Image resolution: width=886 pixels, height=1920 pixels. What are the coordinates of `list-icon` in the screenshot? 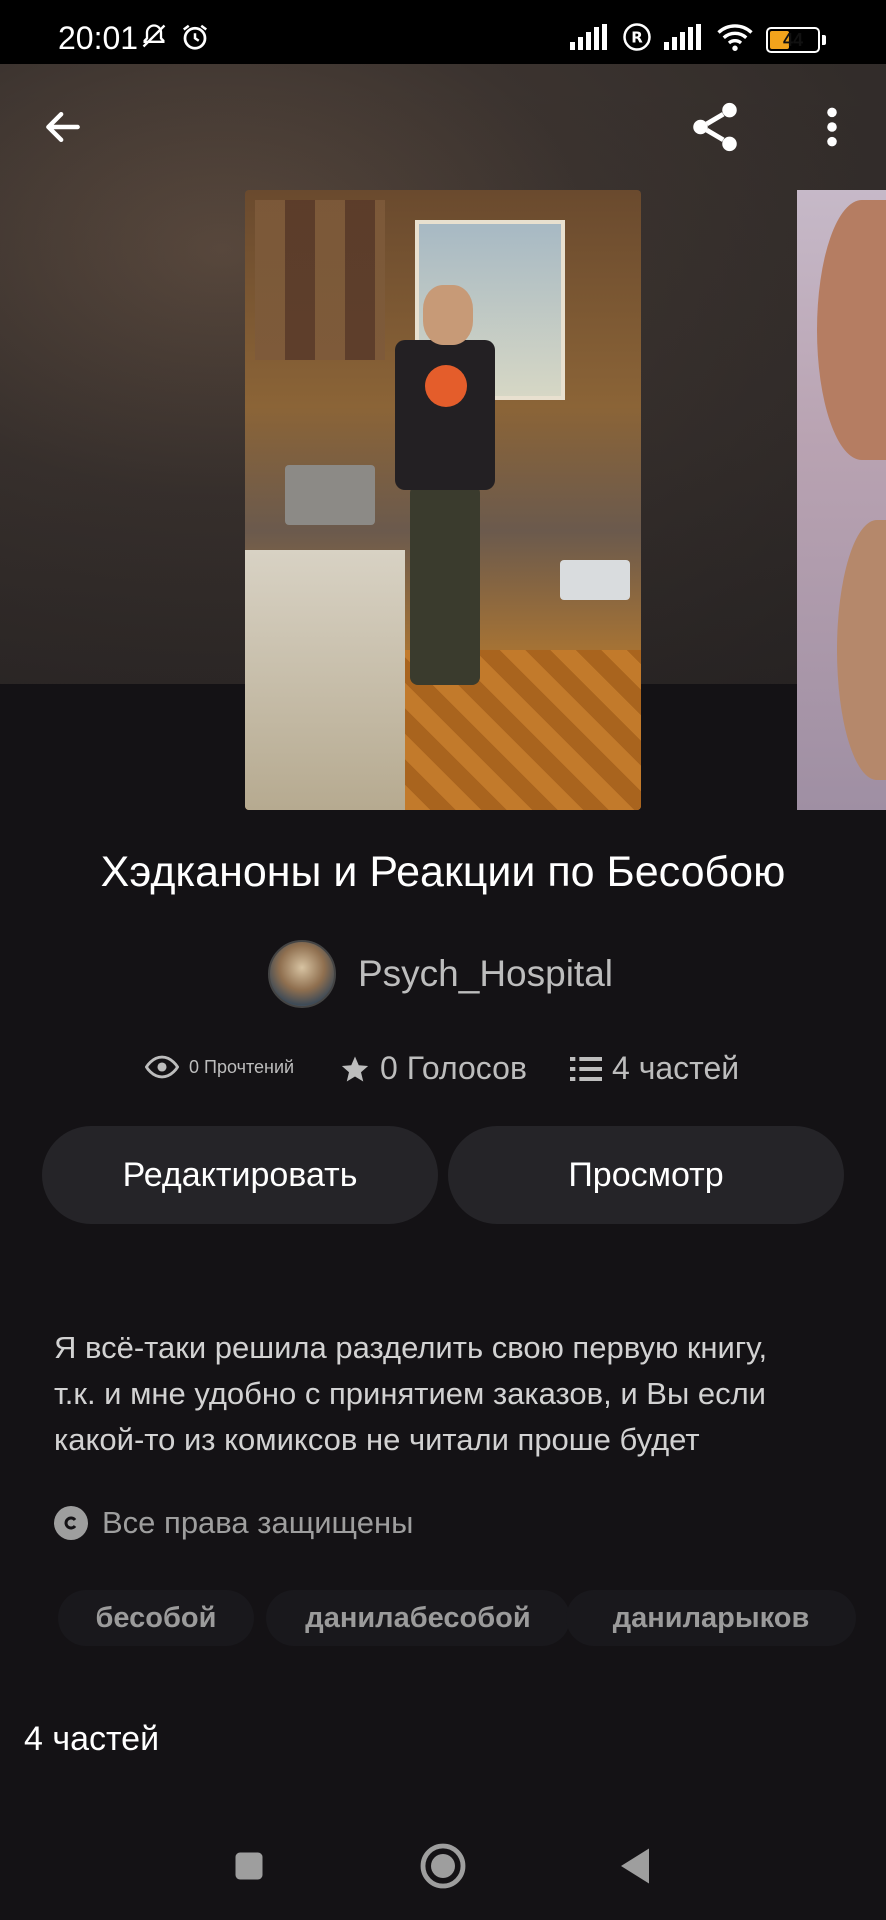 It's located at (586, 1068).